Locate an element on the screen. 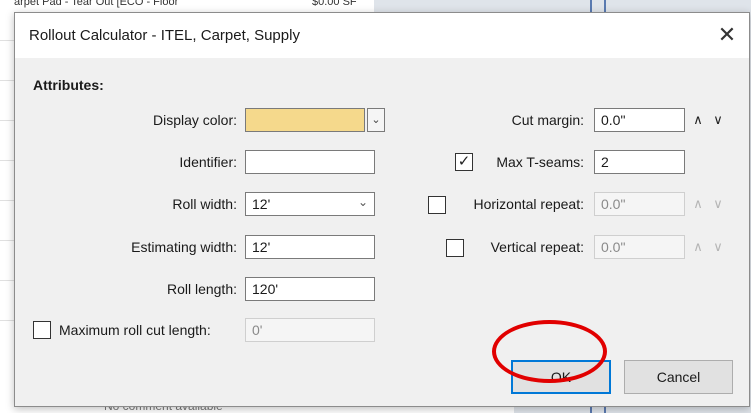 The image size is (751, 413). check-icon: ✓ is located at coordinates (464, 161).